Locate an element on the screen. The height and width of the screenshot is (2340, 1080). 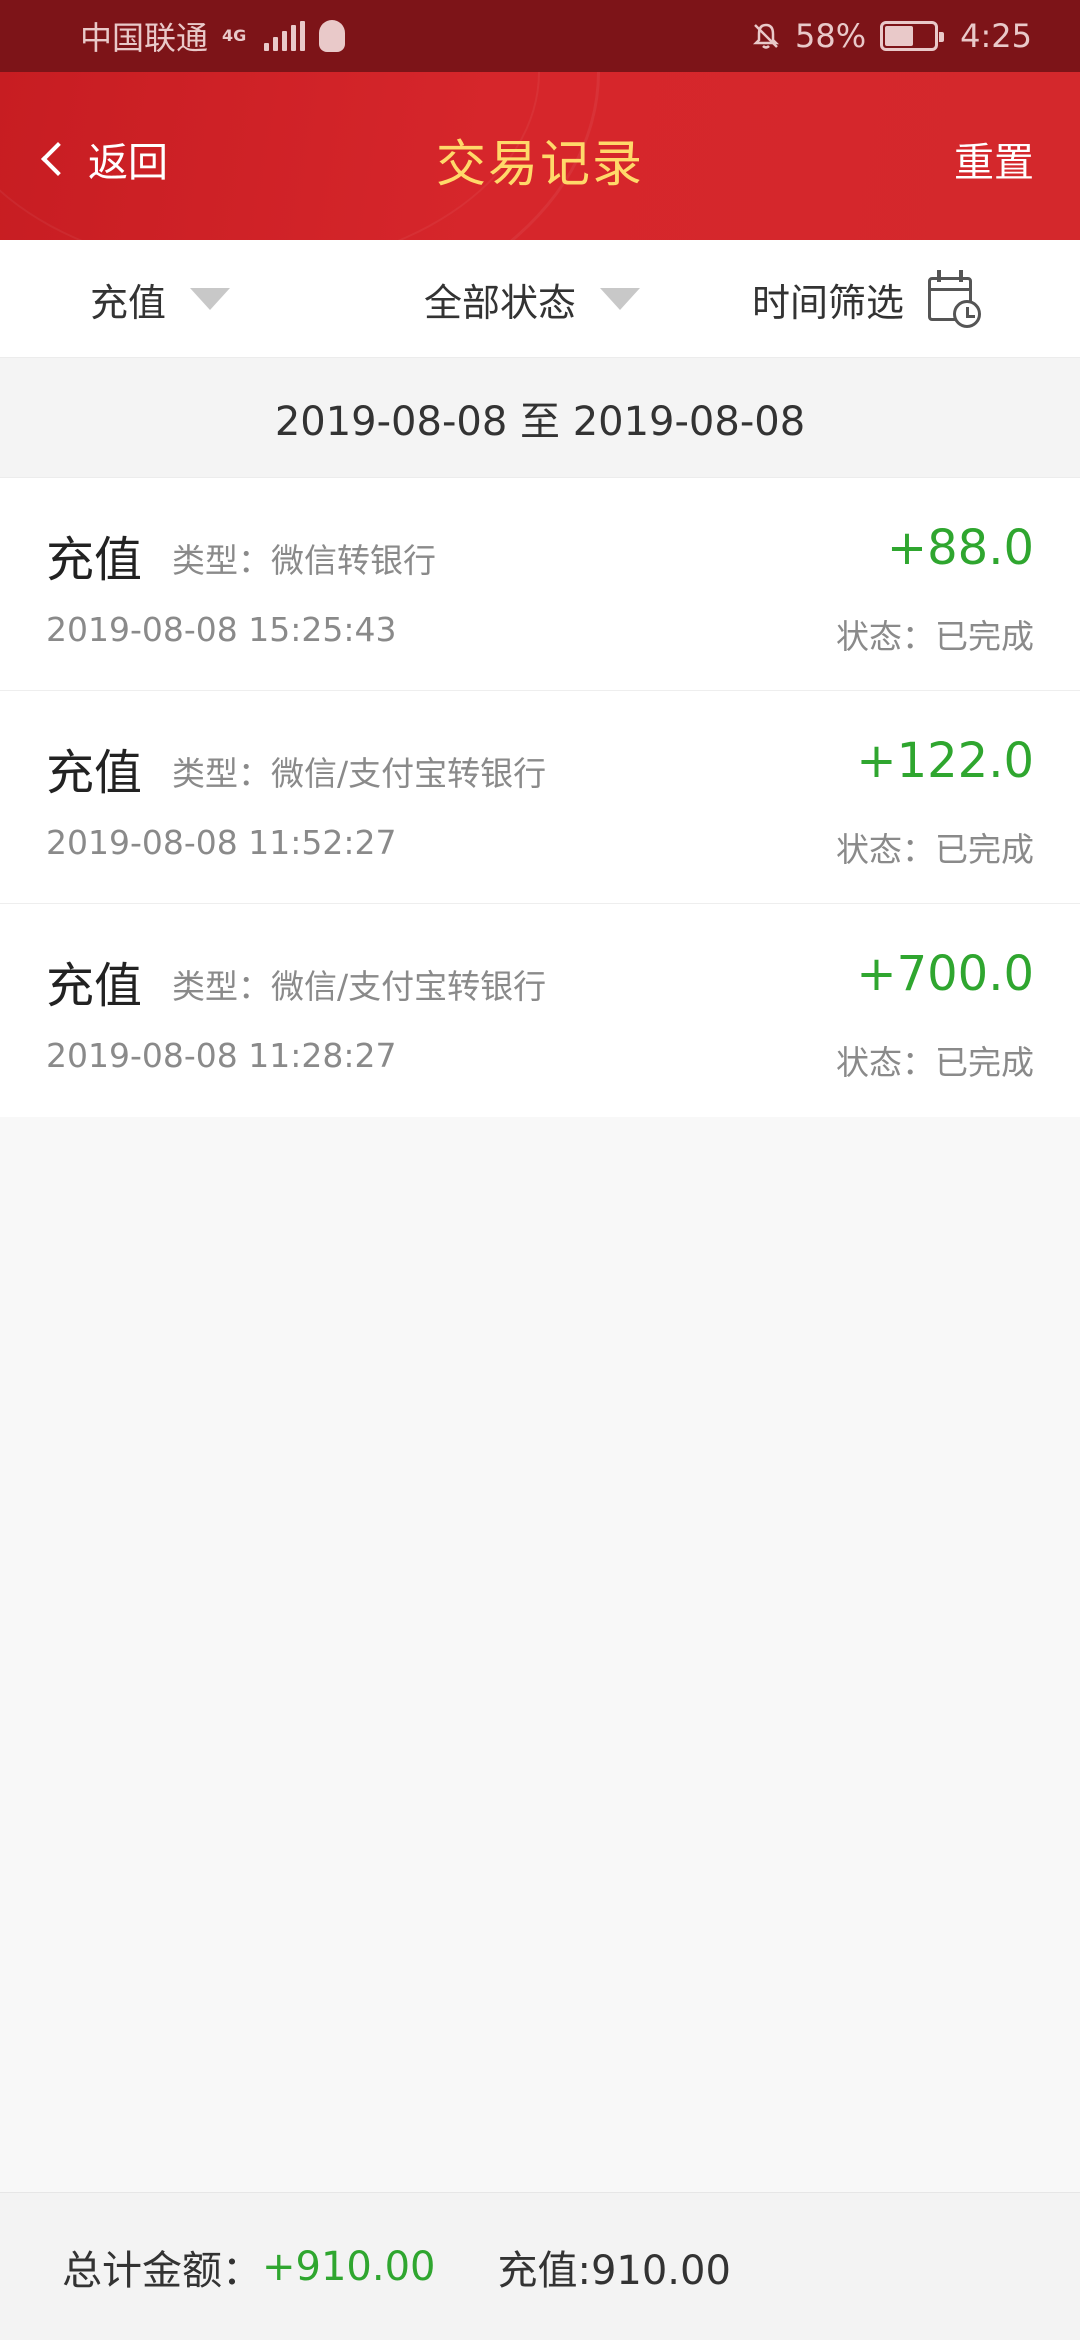
bell-off-icon is located at coordinates (766, 36).